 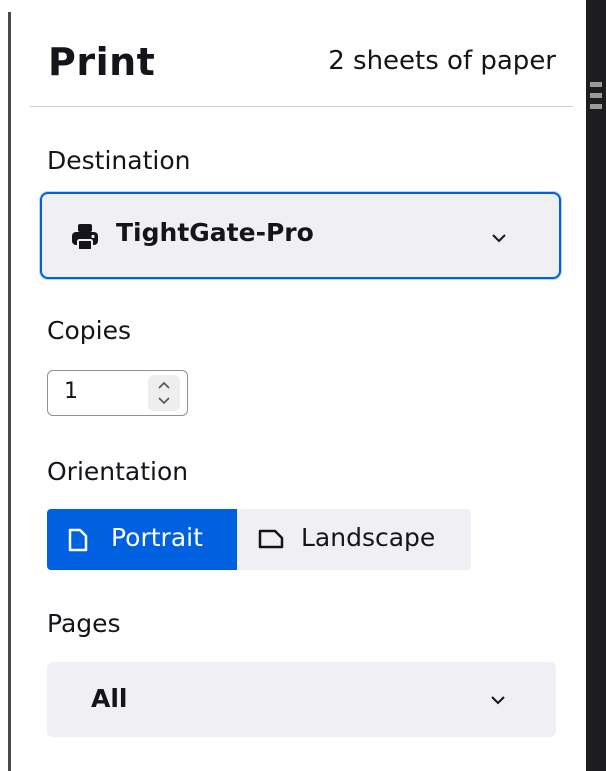 What do you see at coordinates (89, 330) in the screenshot?
I see `copies-label: Copies` at bounding box center [89, 330].